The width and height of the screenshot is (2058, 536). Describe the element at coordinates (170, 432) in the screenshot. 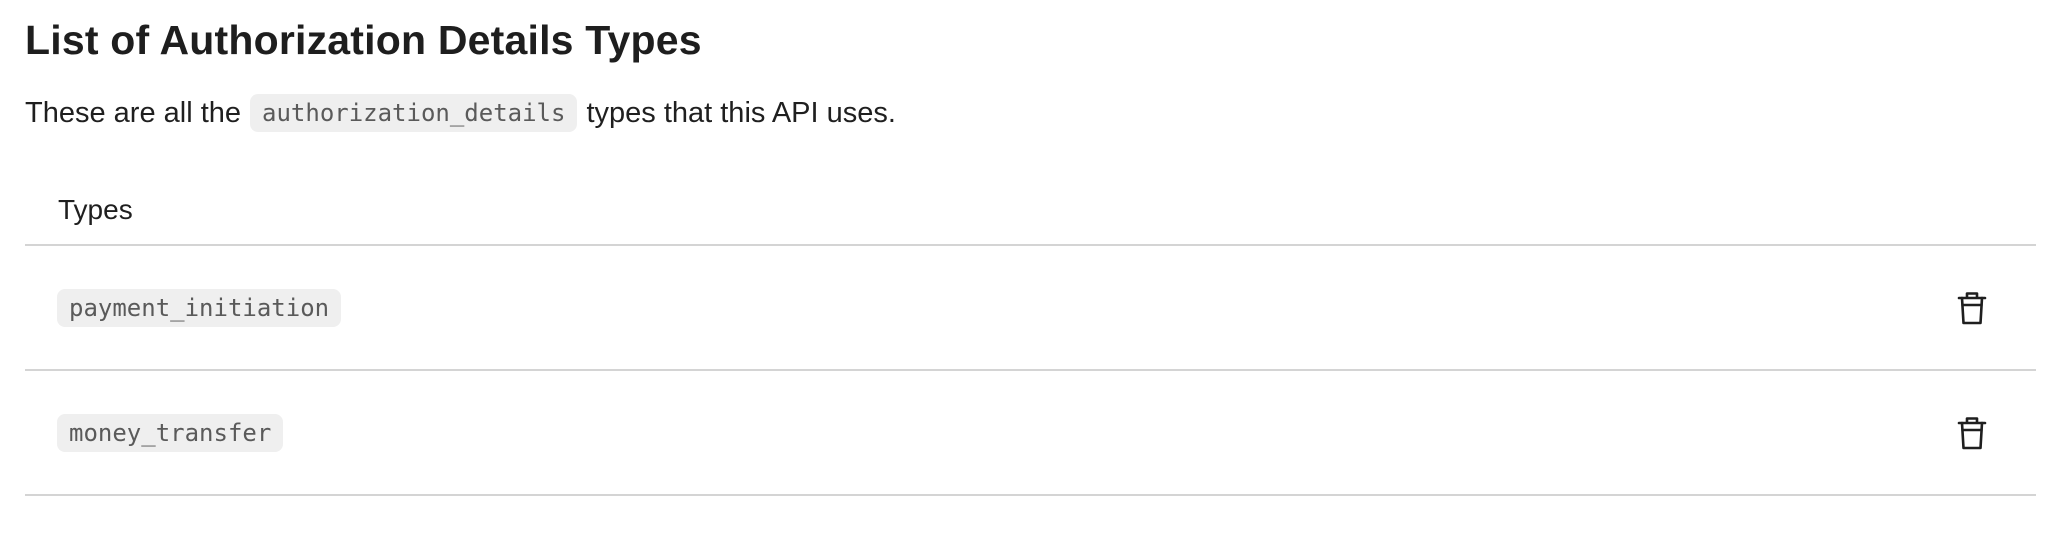

I see `type-code: money_transfer` at that location.